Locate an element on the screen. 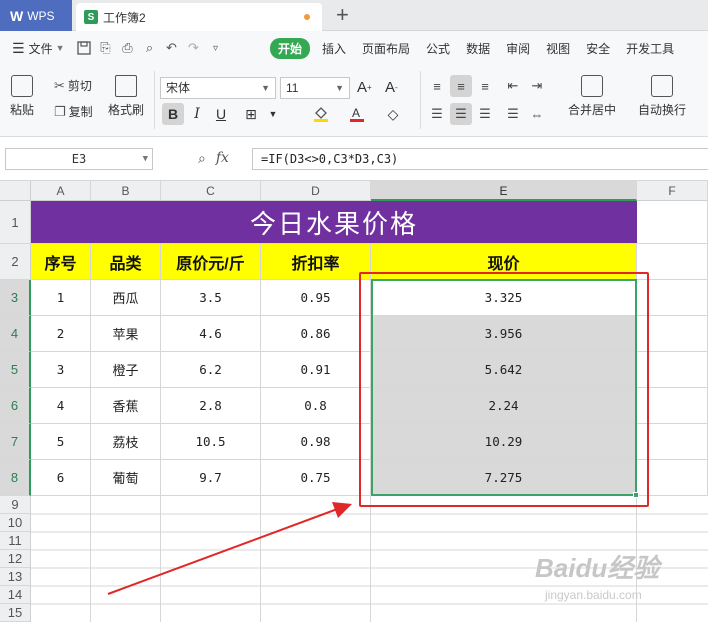 Image resolution: width=708 pixels, height=622 pixels. row-header-6: 6 is located at coordinates (15, 406).